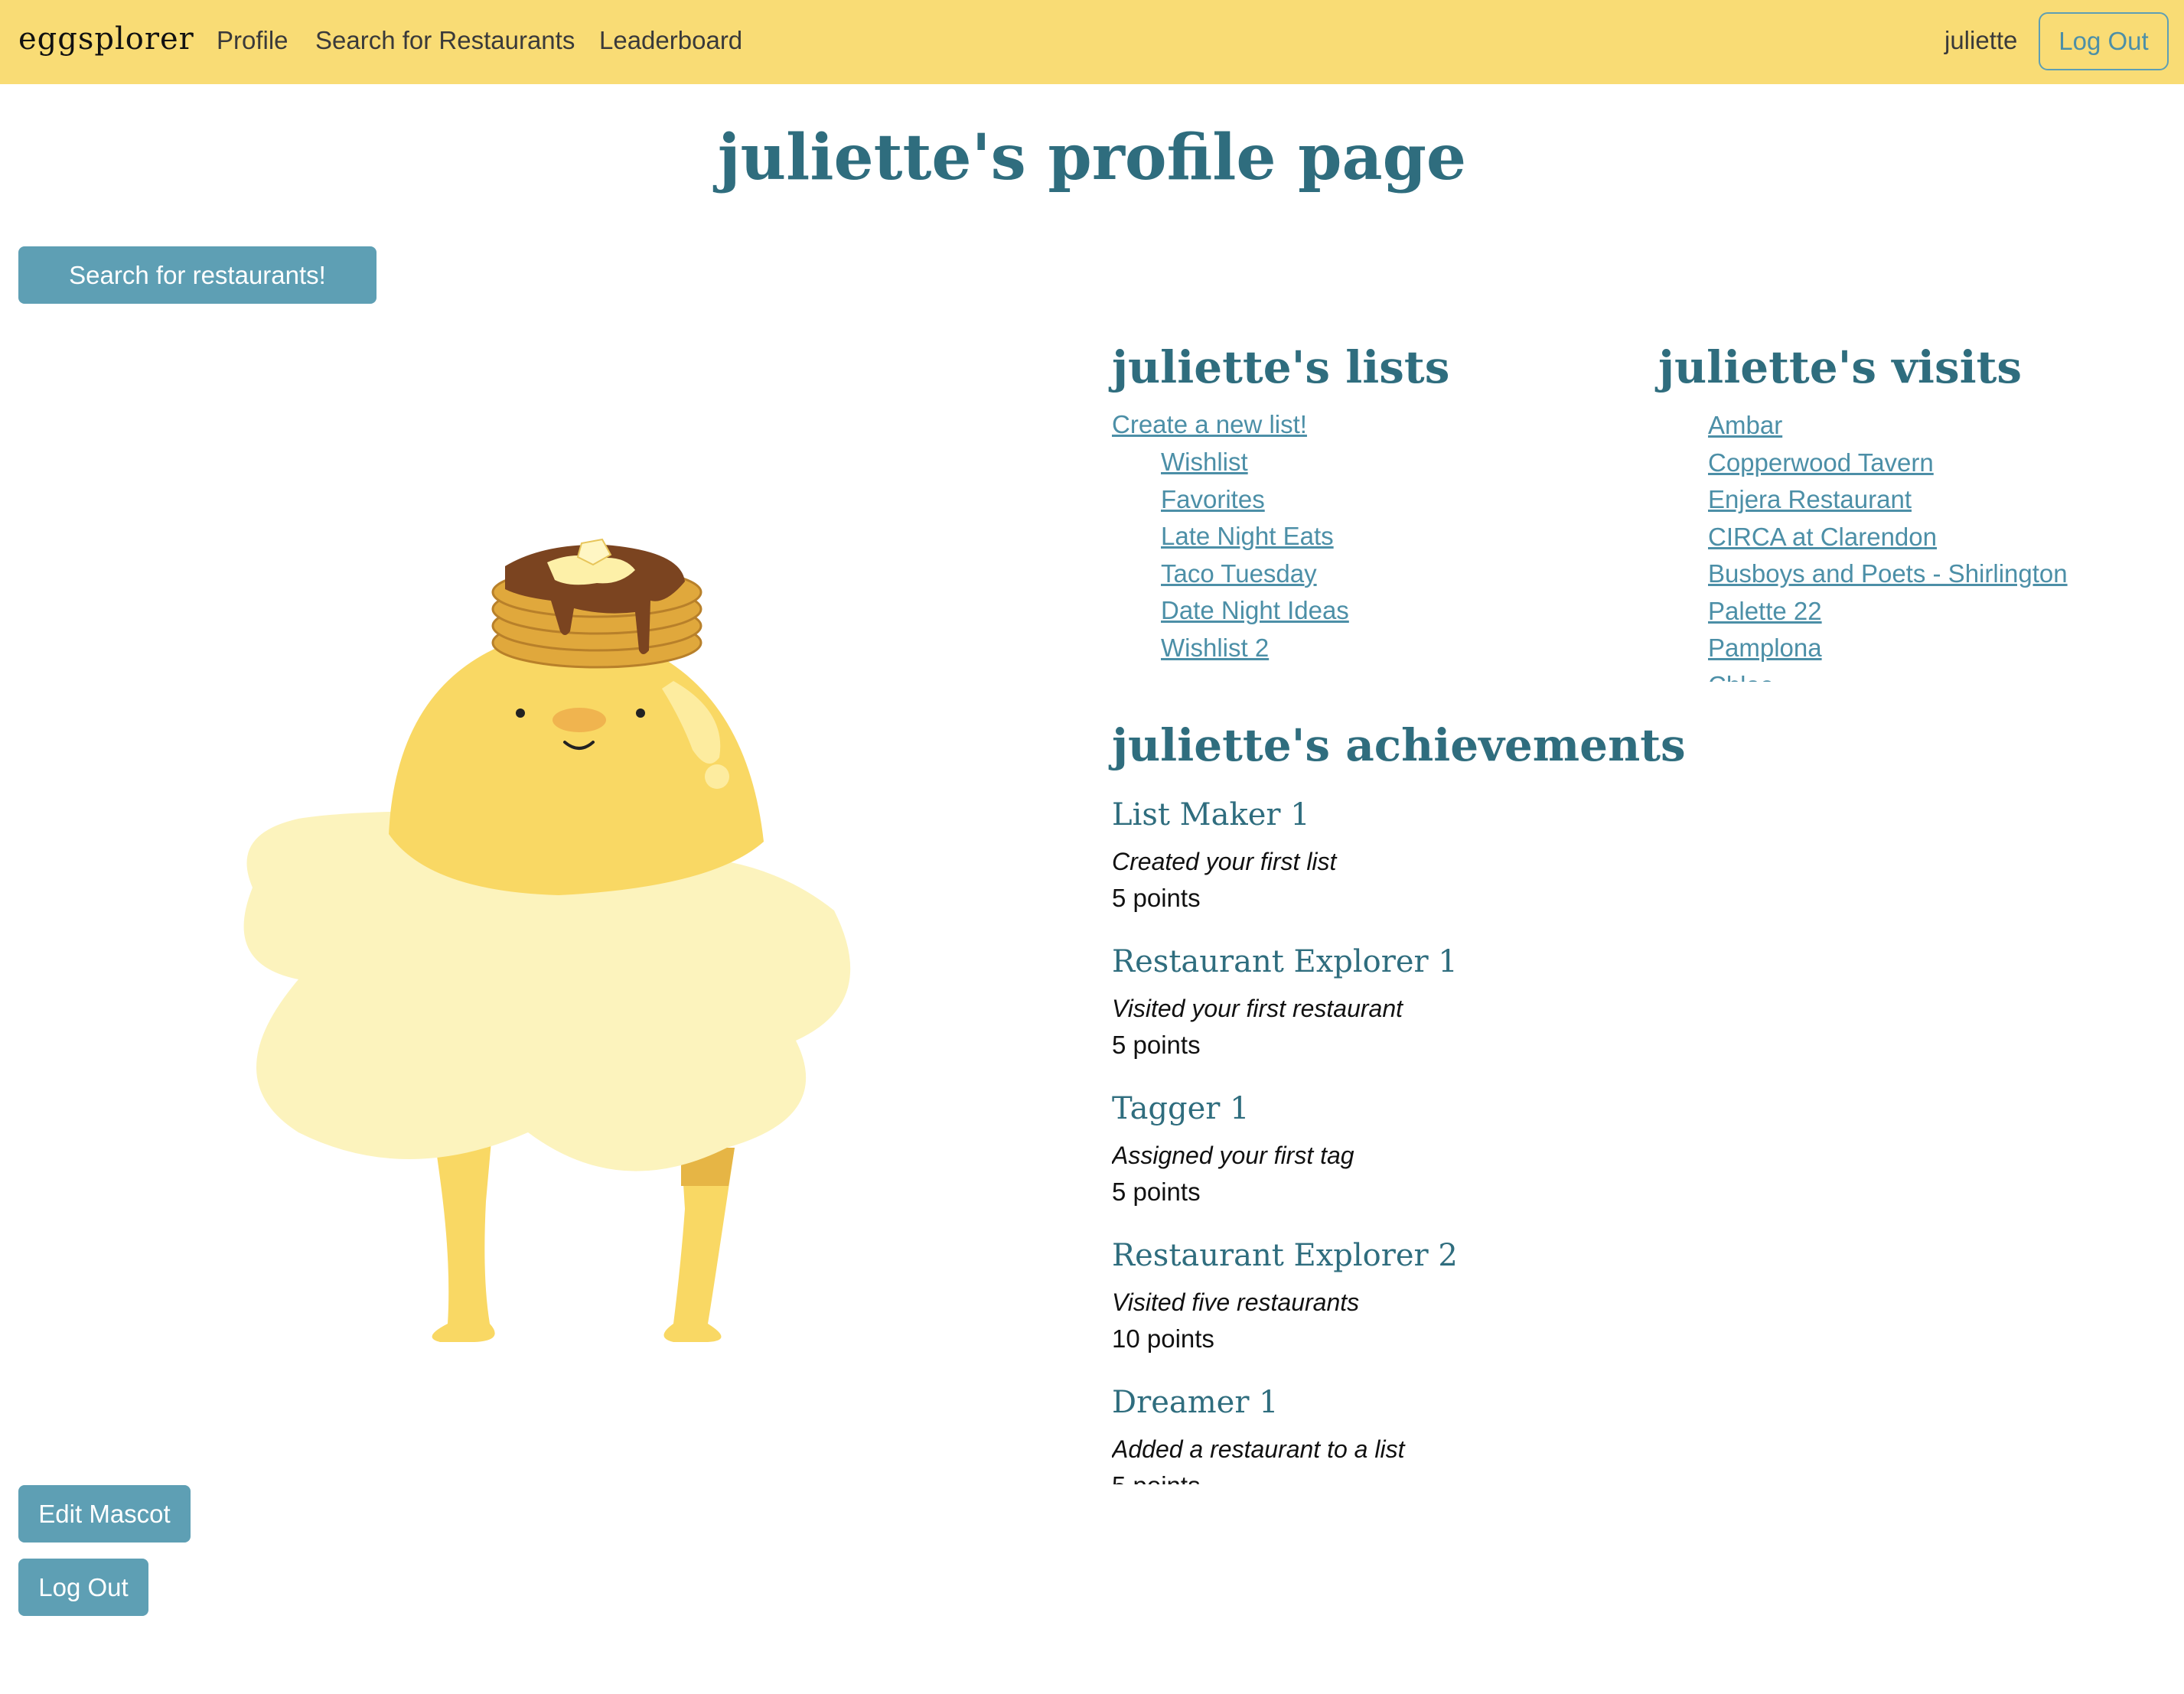 The height and width of the screenshot is (1694, 2184). What do you see at coordinates (1211, 814) in the screenshot?
I see `achievement-name: List Maker 1` at bounding box center [1211, 814].